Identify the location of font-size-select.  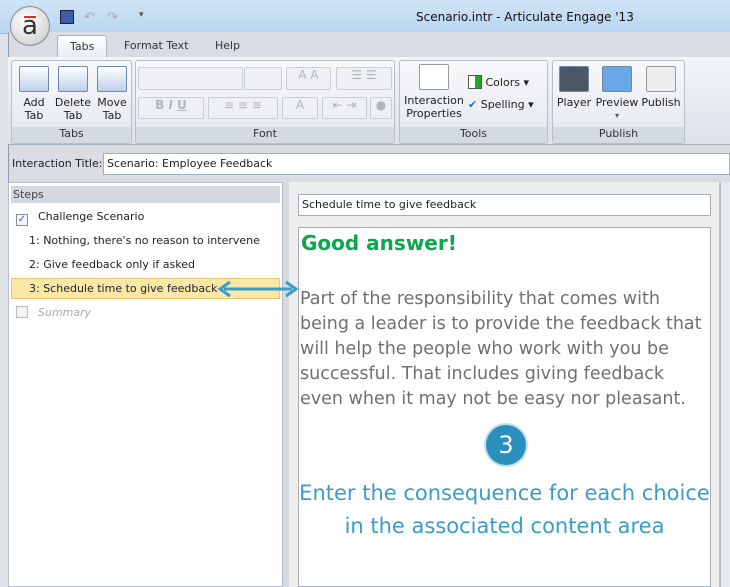
(263, 78).